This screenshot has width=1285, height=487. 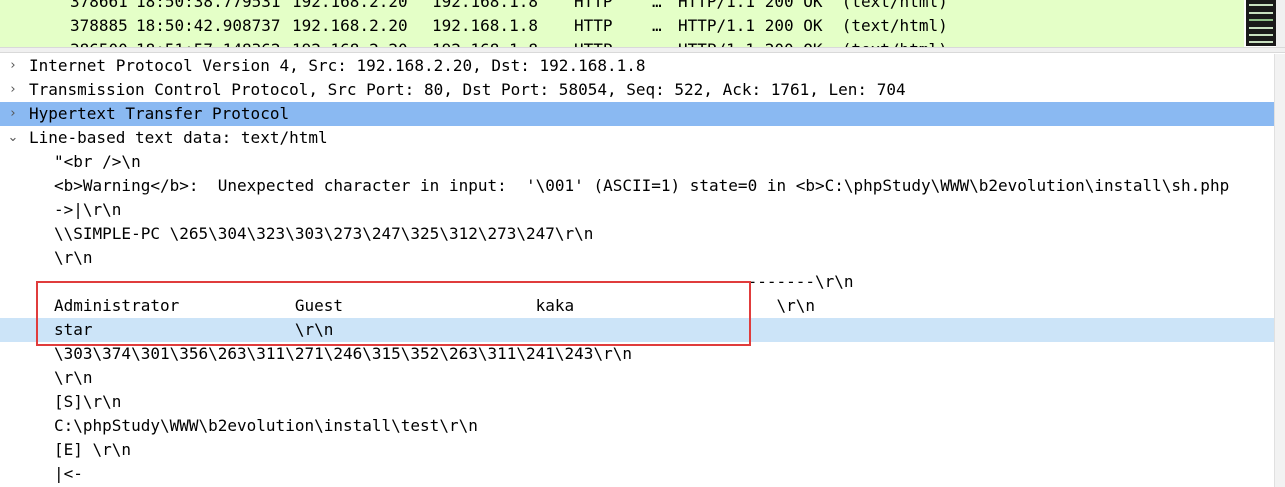 What do you see at coordinates (637, 474) in the screenshot?
I see `text-data-line: |<-` at bounding box center [637, 474].